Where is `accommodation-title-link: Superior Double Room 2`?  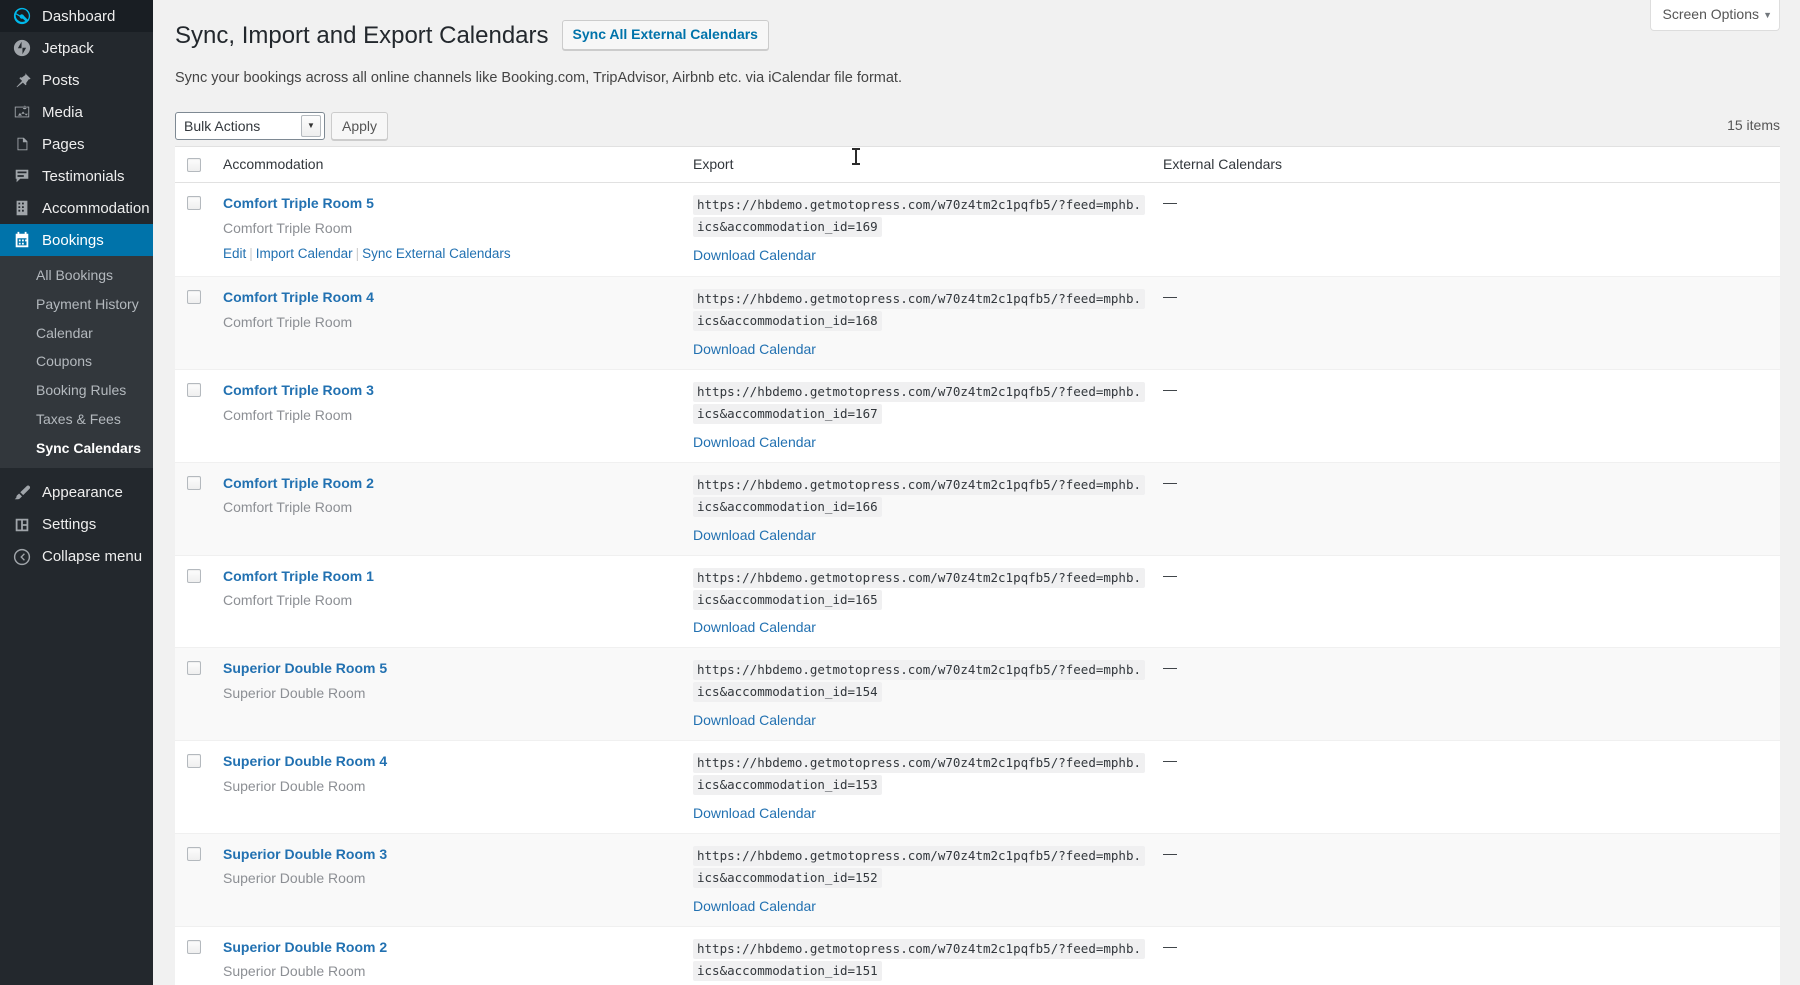
accommodation-title-link: Superior Double Room 2 is located at coordinates (305, 948).